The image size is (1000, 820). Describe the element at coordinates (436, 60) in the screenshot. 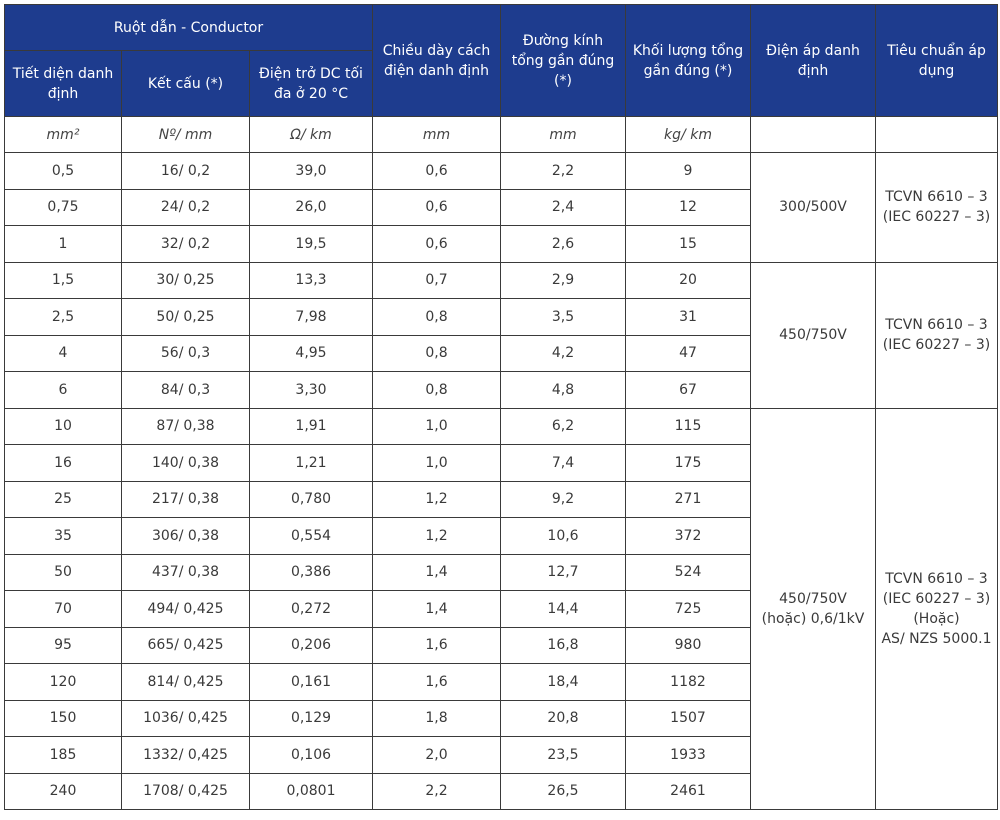

I see `header-insulation-thickness: Chiều dày cách điện danh định` at that location.